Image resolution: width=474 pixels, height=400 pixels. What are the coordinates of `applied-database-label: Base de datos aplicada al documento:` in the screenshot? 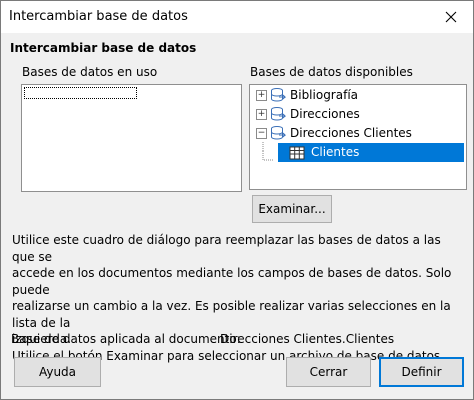 It's located at (126, 339).